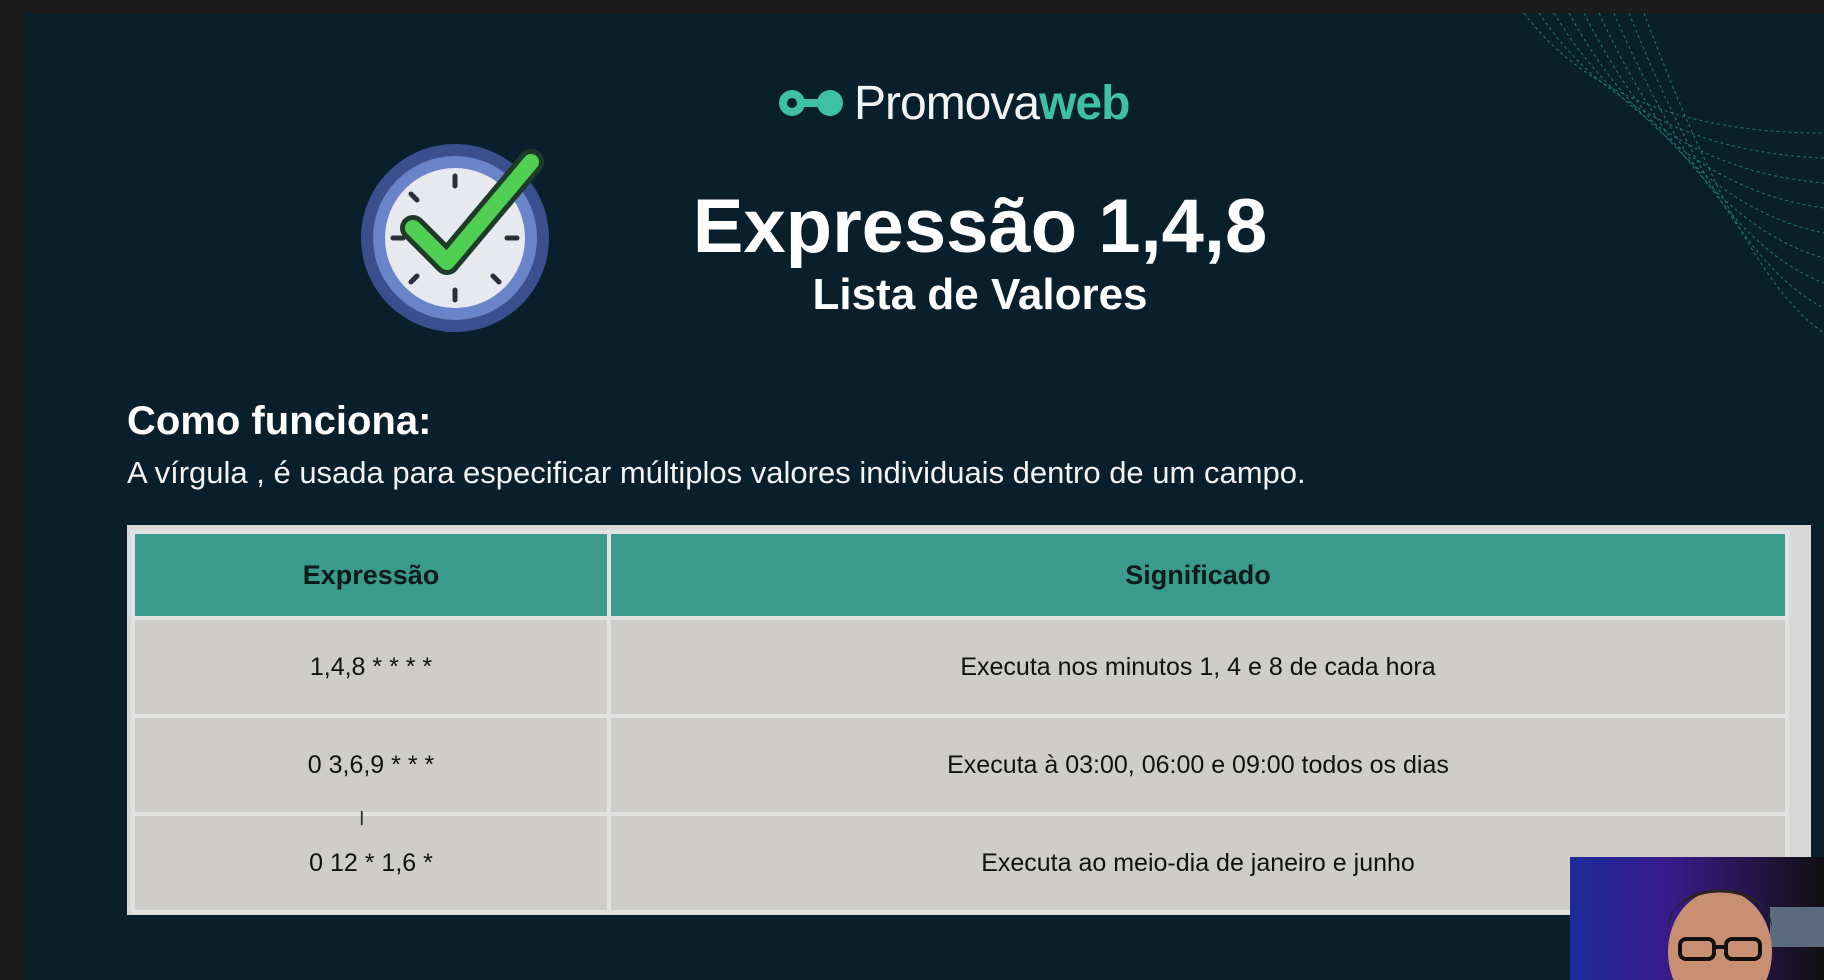 Image resolution: width=1824 pixels, height=980 pixels. What do you see at coordinates (1198, 575) in the screenshot?
I see `column-header-significado: Significado` at bounding box center [1198, 575].